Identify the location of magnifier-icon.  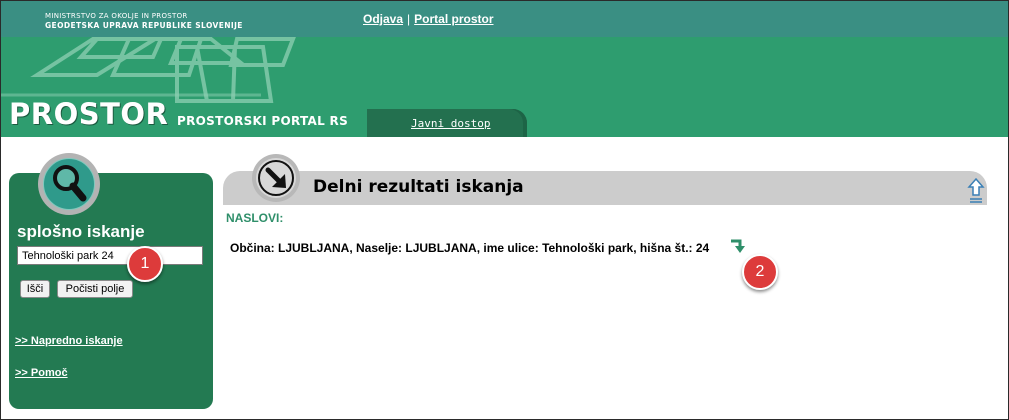
(70, 183).